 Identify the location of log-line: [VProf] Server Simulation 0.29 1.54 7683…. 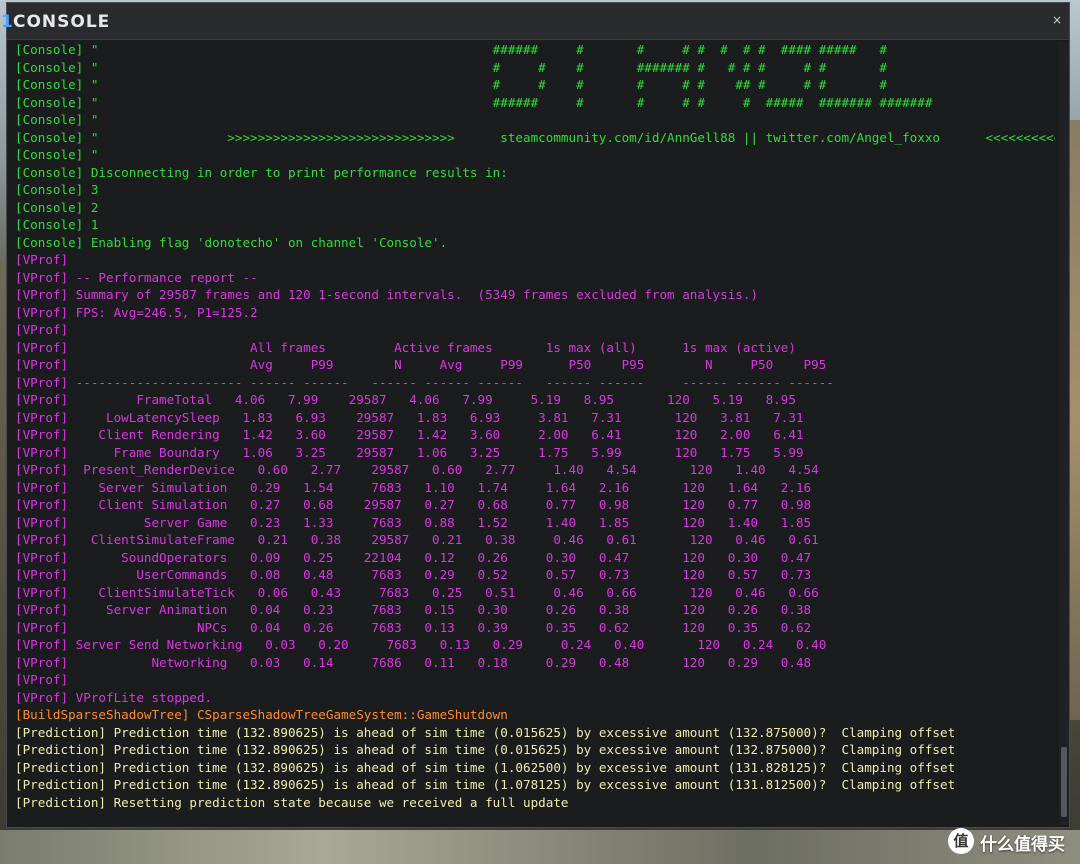
(413, 487).